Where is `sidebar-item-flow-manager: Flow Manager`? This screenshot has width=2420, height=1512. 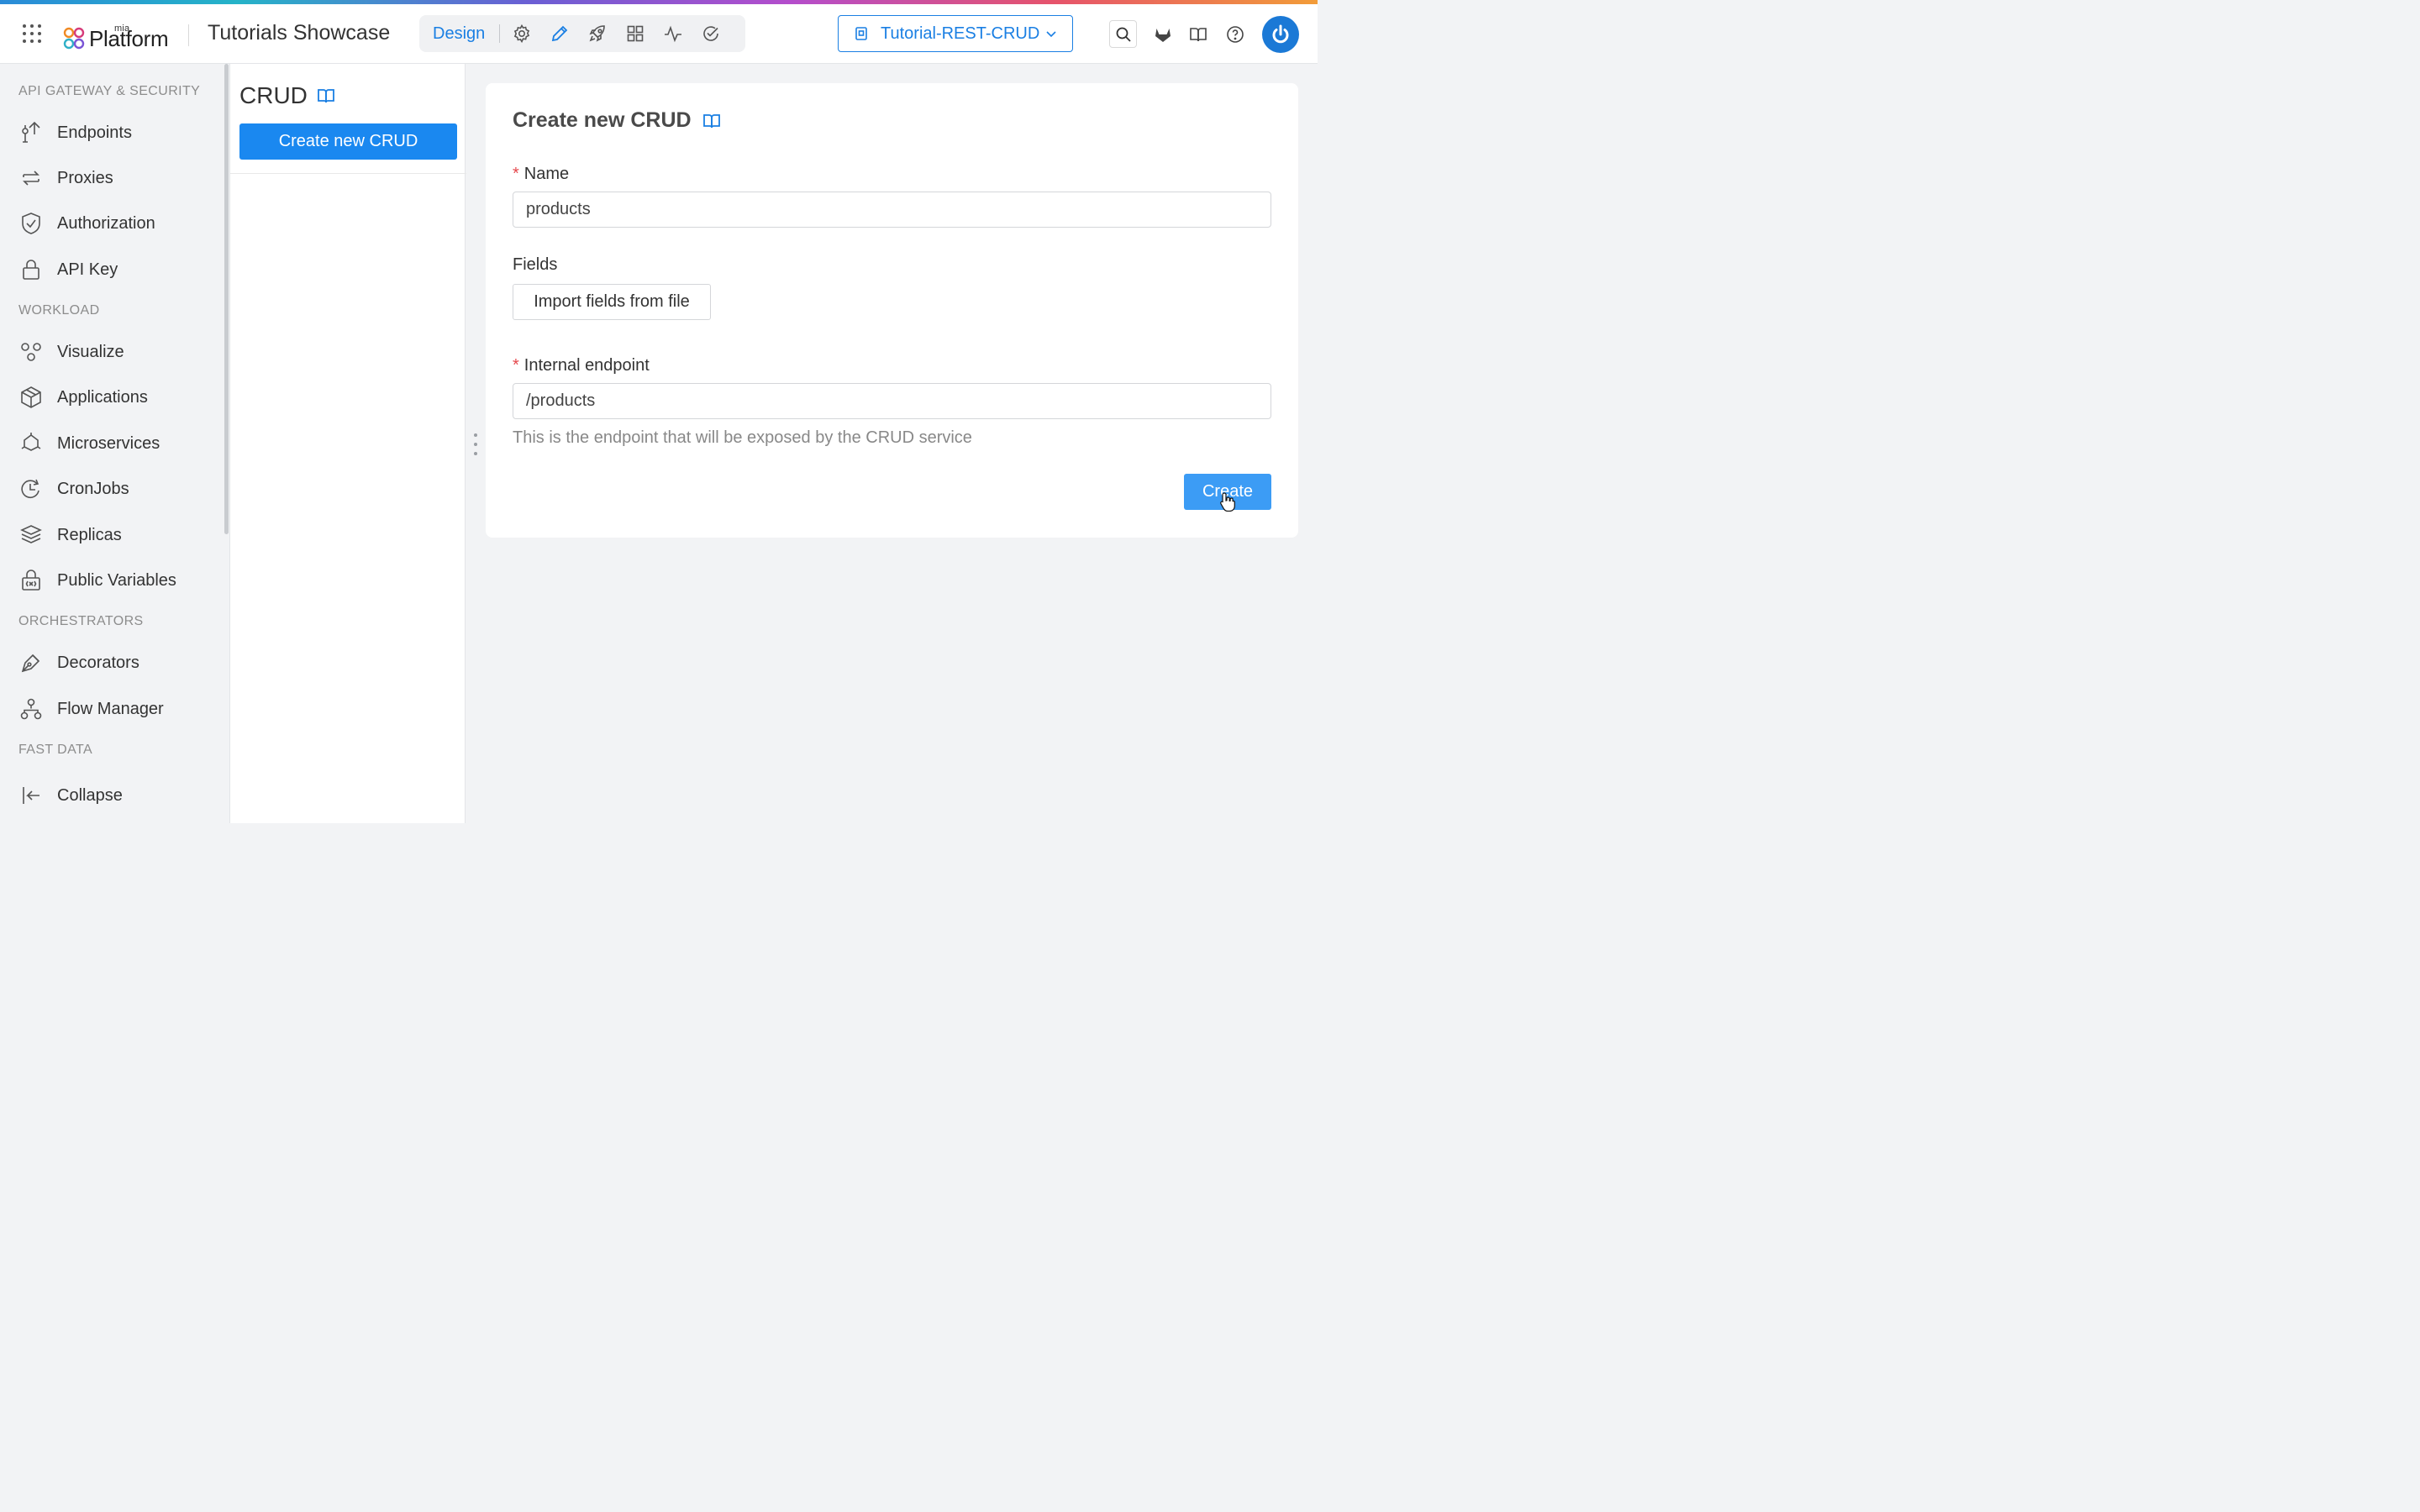
sidebar-item-flow-manager: Flow Manager is located at coordinates (119, 709).